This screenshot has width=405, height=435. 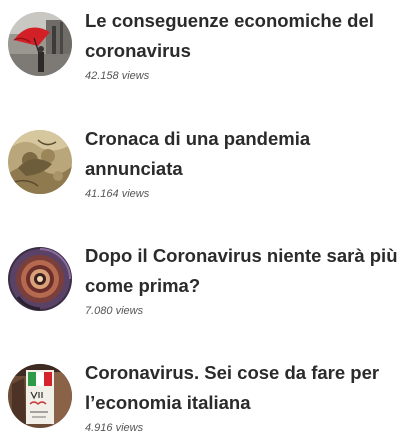 I want to click on post-view-count: 41.164 views, so click(x=117, y=194).